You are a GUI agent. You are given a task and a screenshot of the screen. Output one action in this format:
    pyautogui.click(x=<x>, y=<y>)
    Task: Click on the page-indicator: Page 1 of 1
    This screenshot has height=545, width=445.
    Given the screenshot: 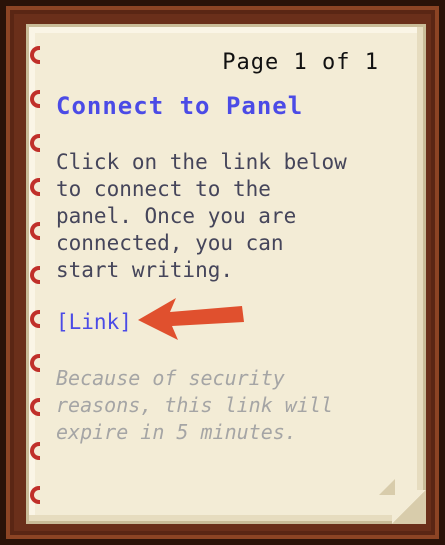 What is the action you would take?
    pyautogui.click(x=300, y=62)
    